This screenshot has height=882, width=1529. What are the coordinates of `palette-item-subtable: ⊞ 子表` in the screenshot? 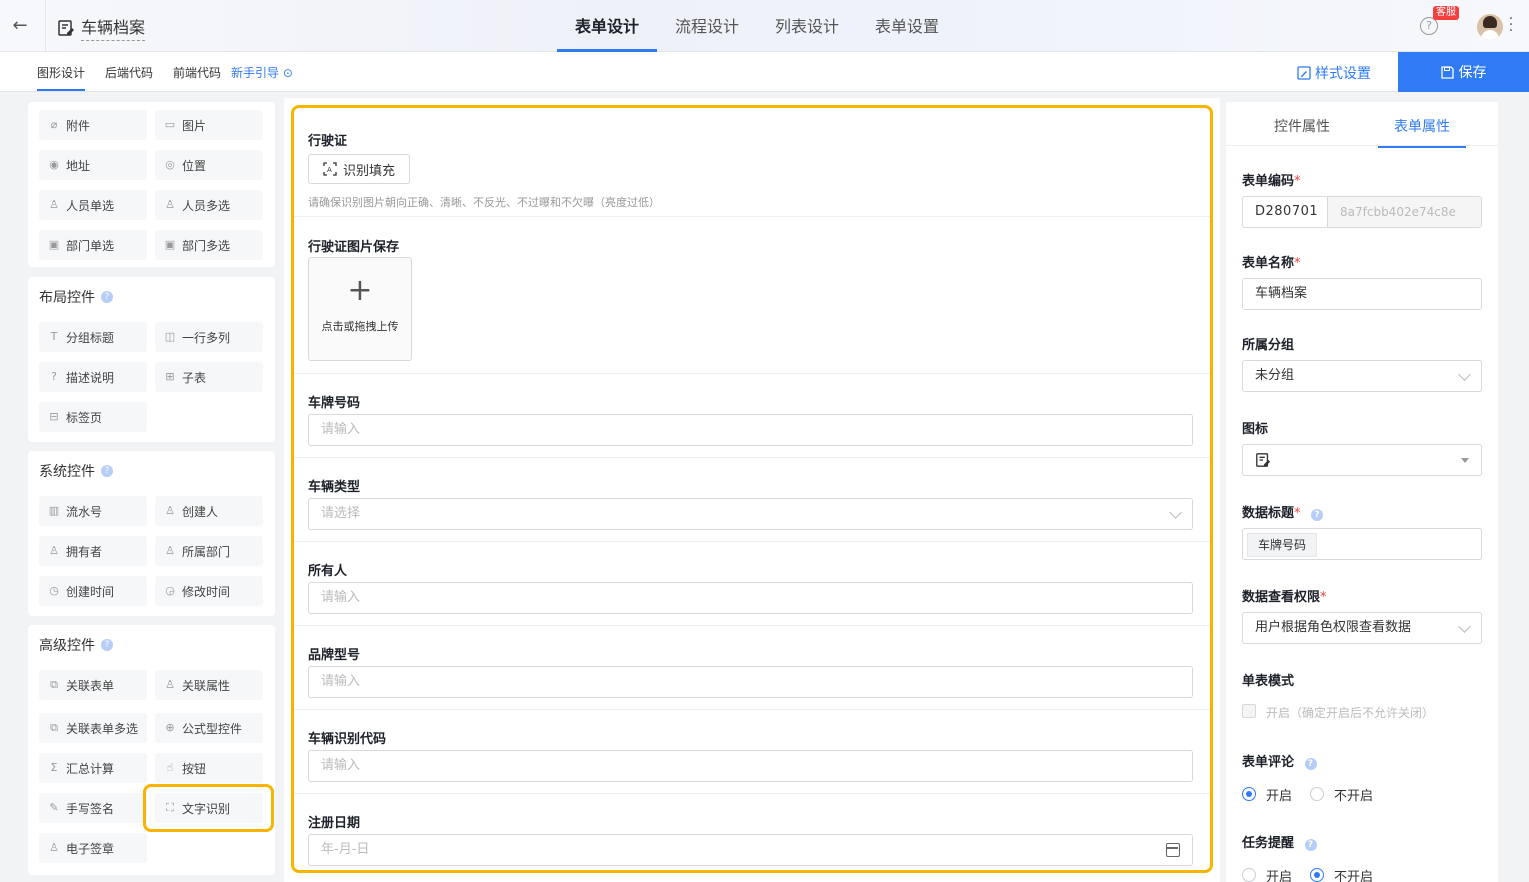 It's located at (209, 377).